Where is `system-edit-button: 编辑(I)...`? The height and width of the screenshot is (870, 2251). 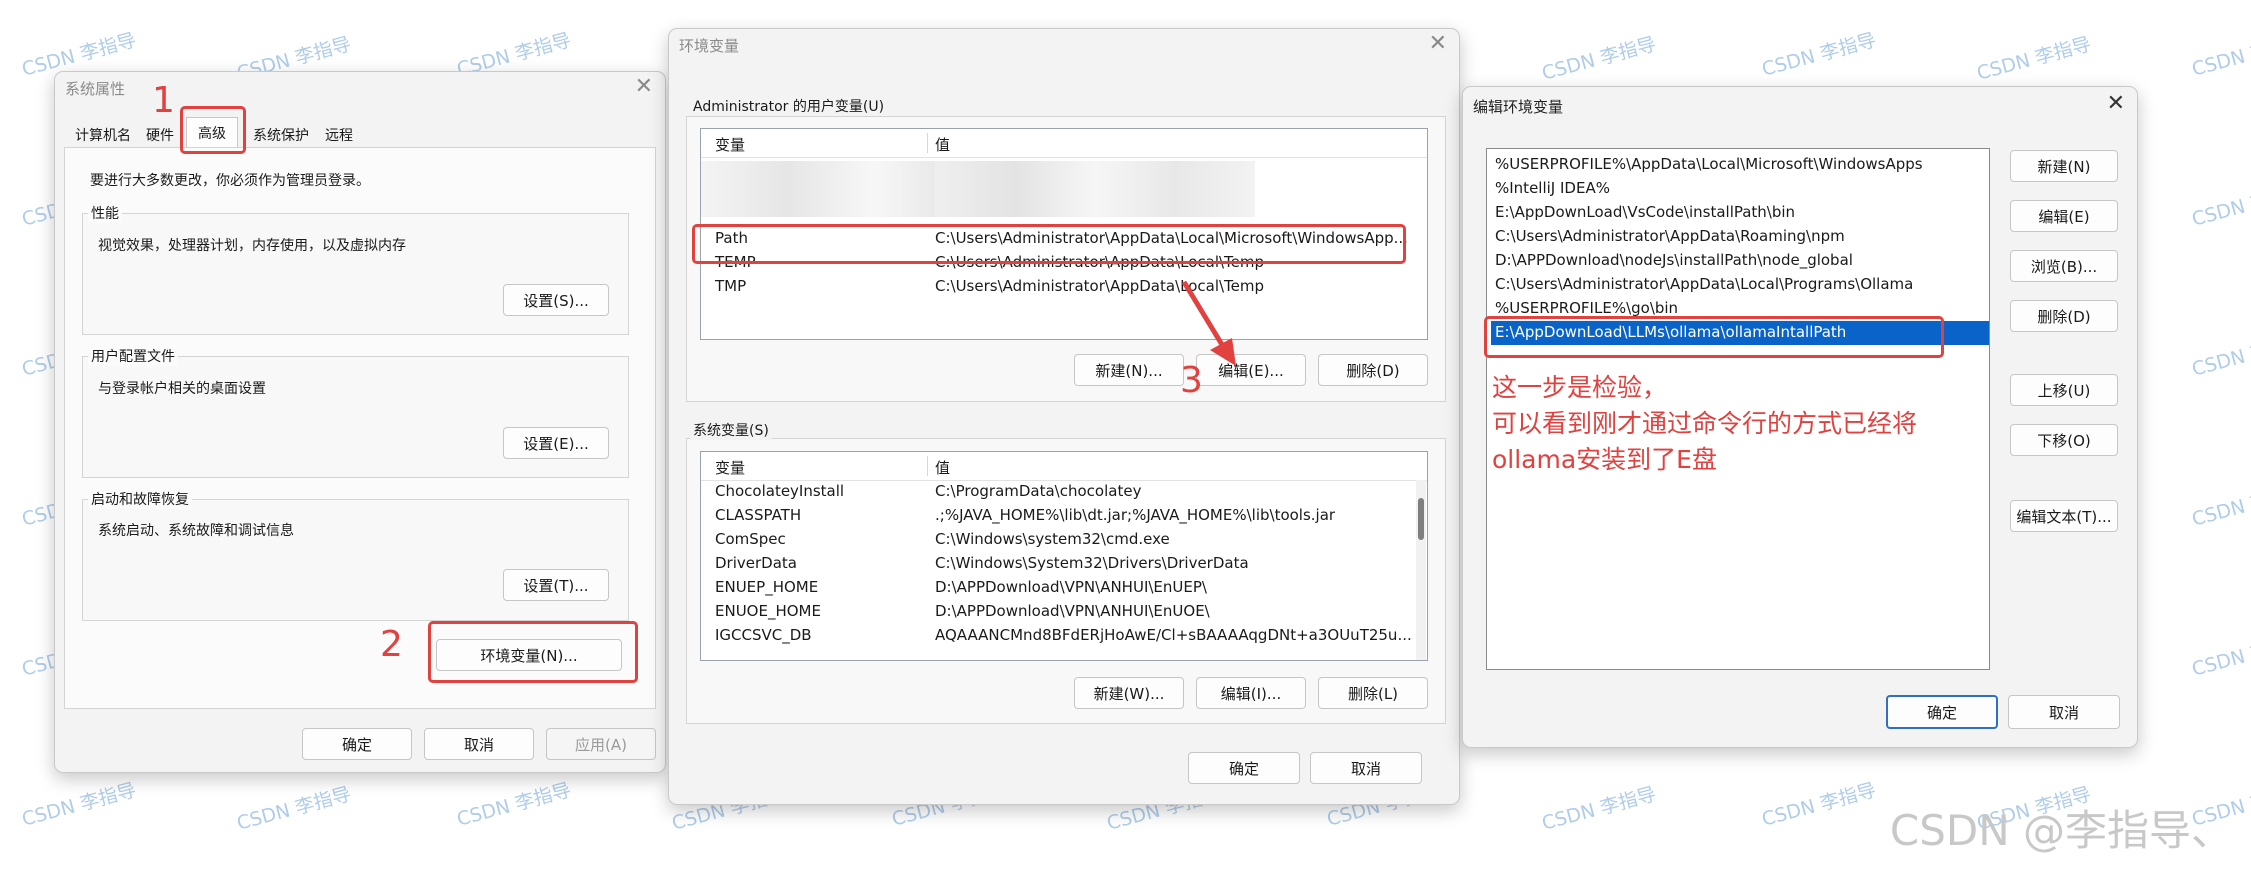
system-edit-button: 编辑(I)... is located at coordinates (1251, 693).